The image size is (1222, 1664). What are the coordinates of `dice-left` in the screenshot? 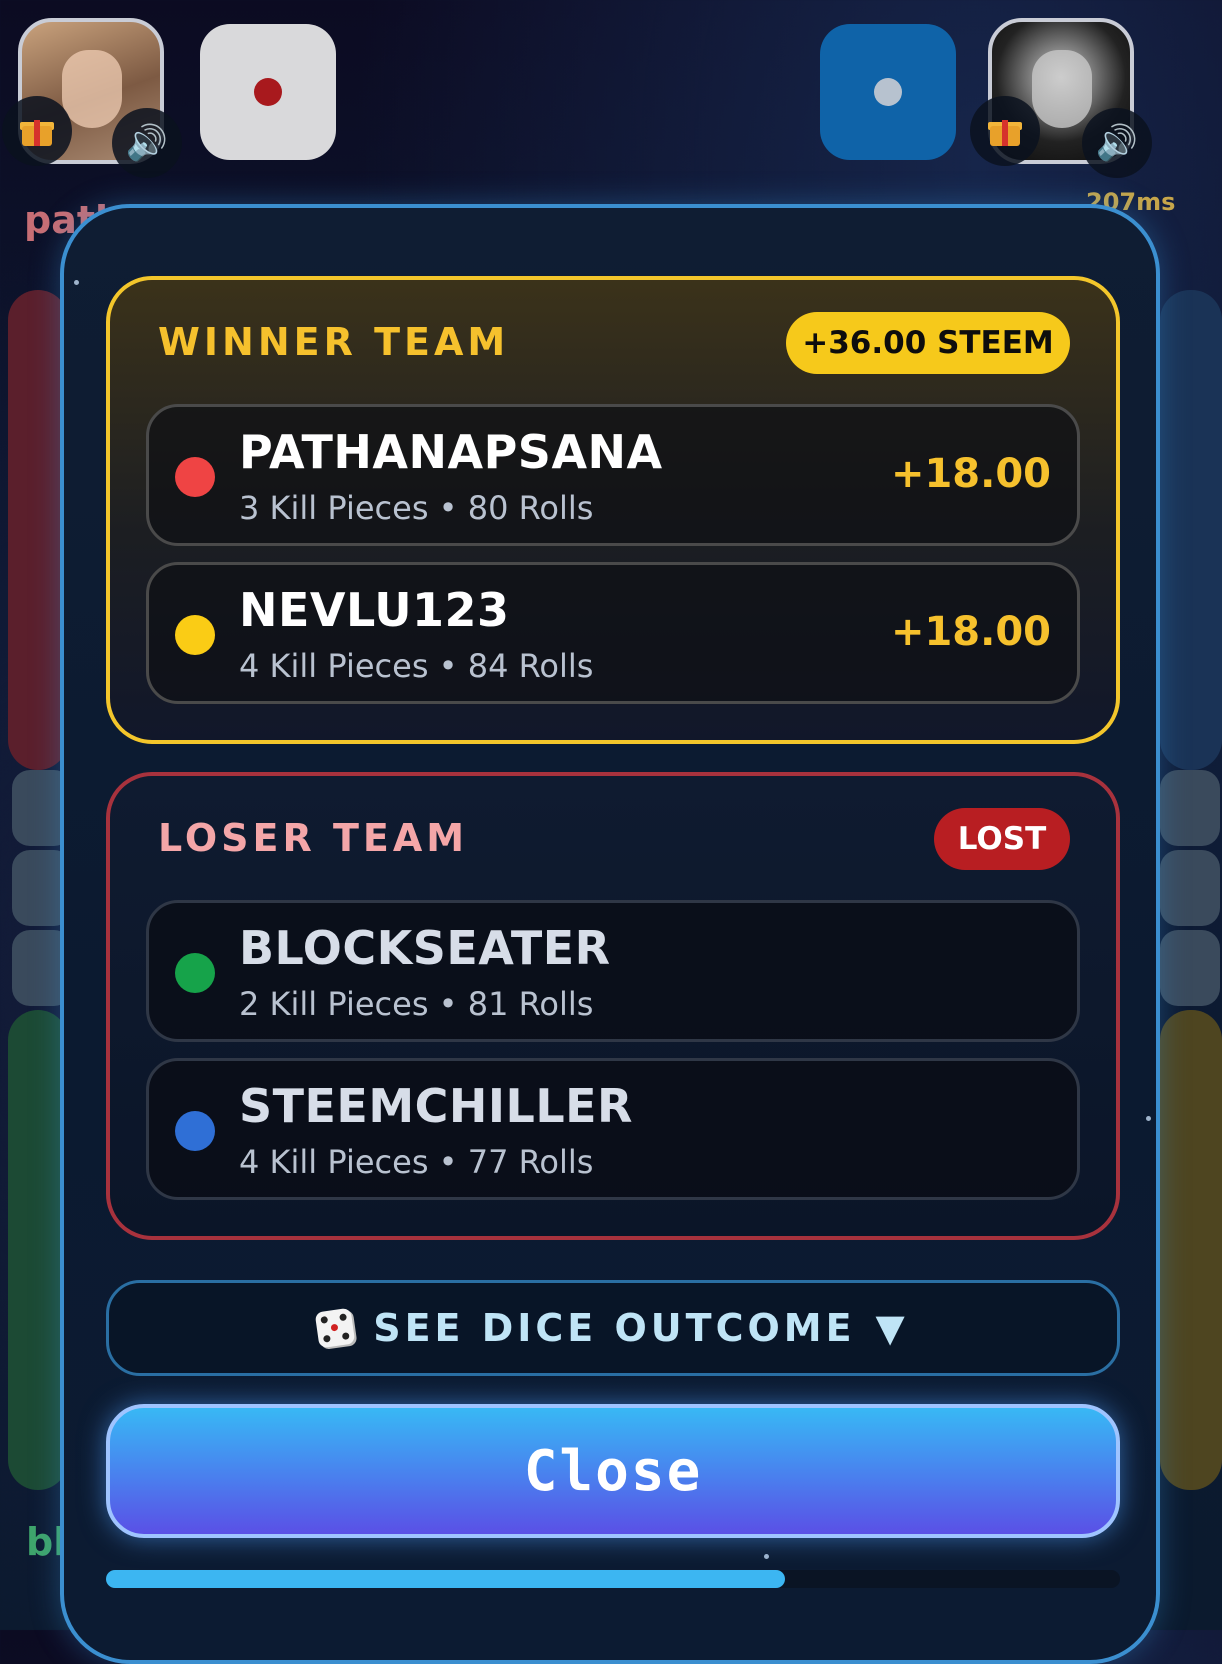 It's located at (268, 92).